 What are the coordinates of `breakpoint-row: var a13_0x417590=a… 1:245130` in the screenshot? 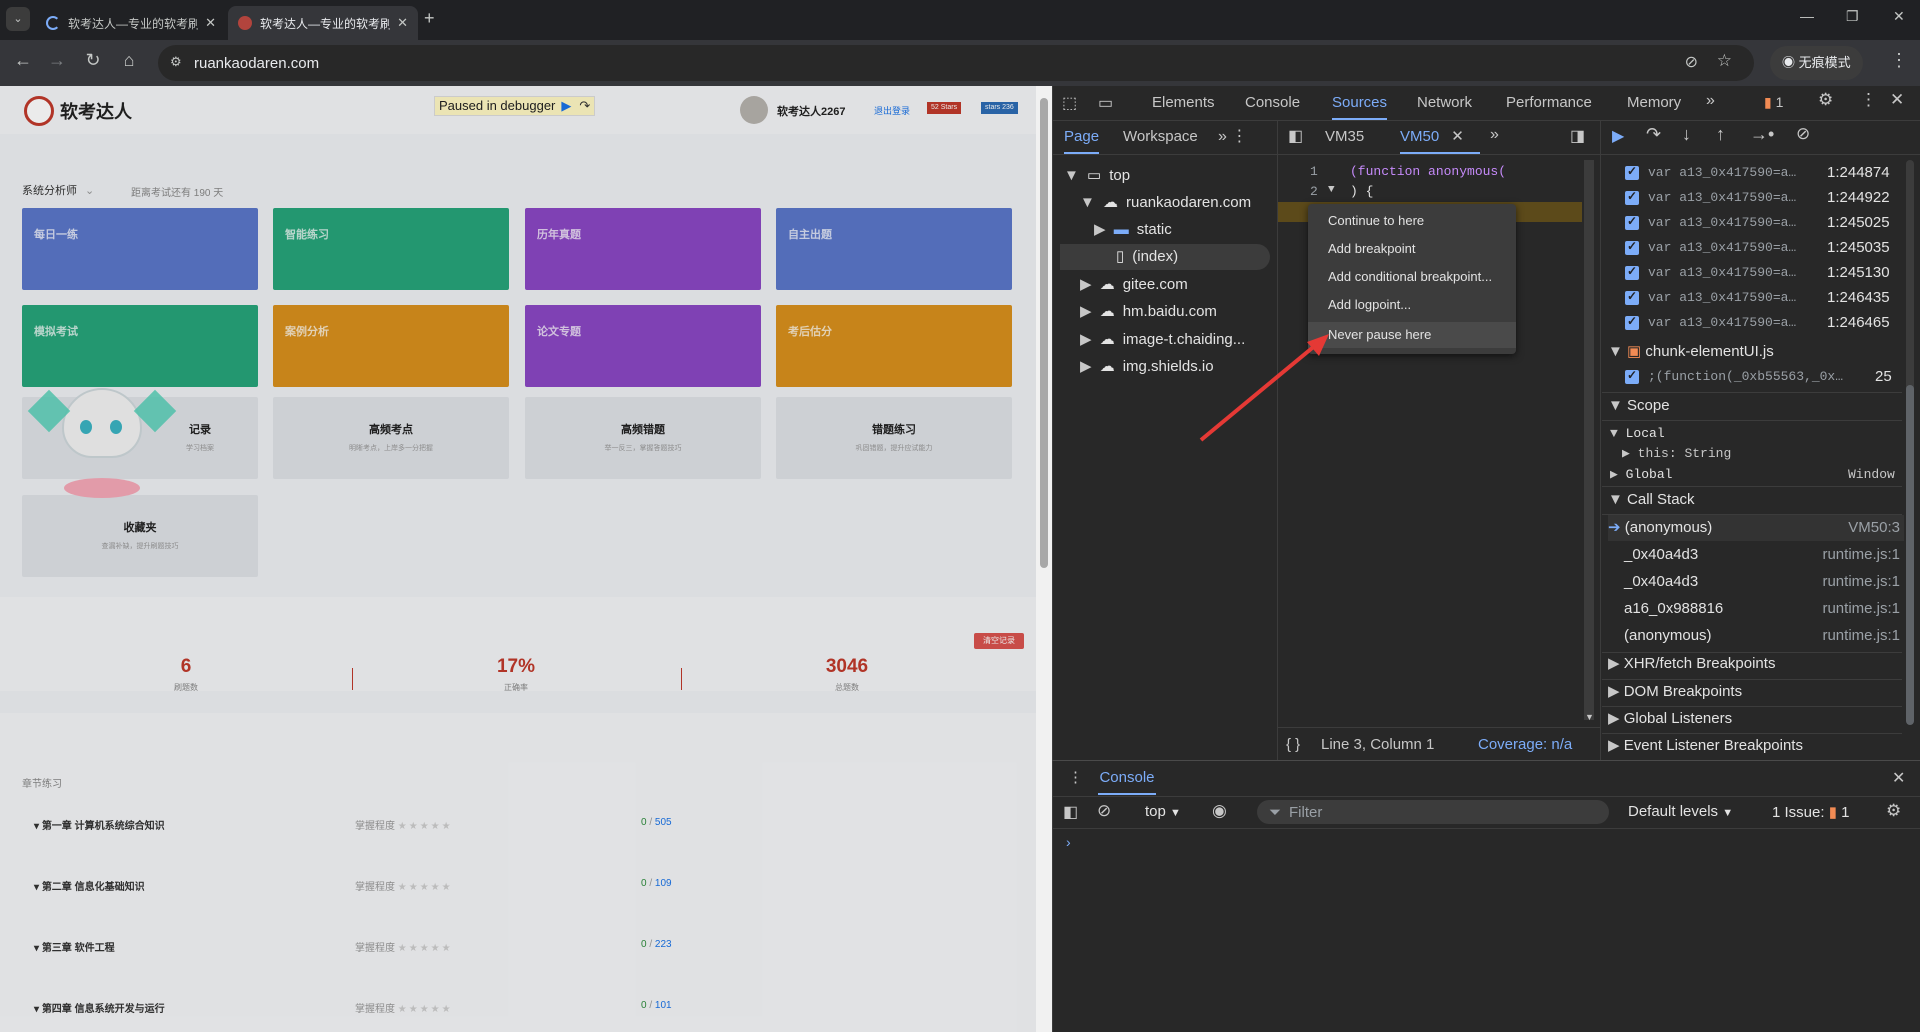 It's located at (1765, 274).